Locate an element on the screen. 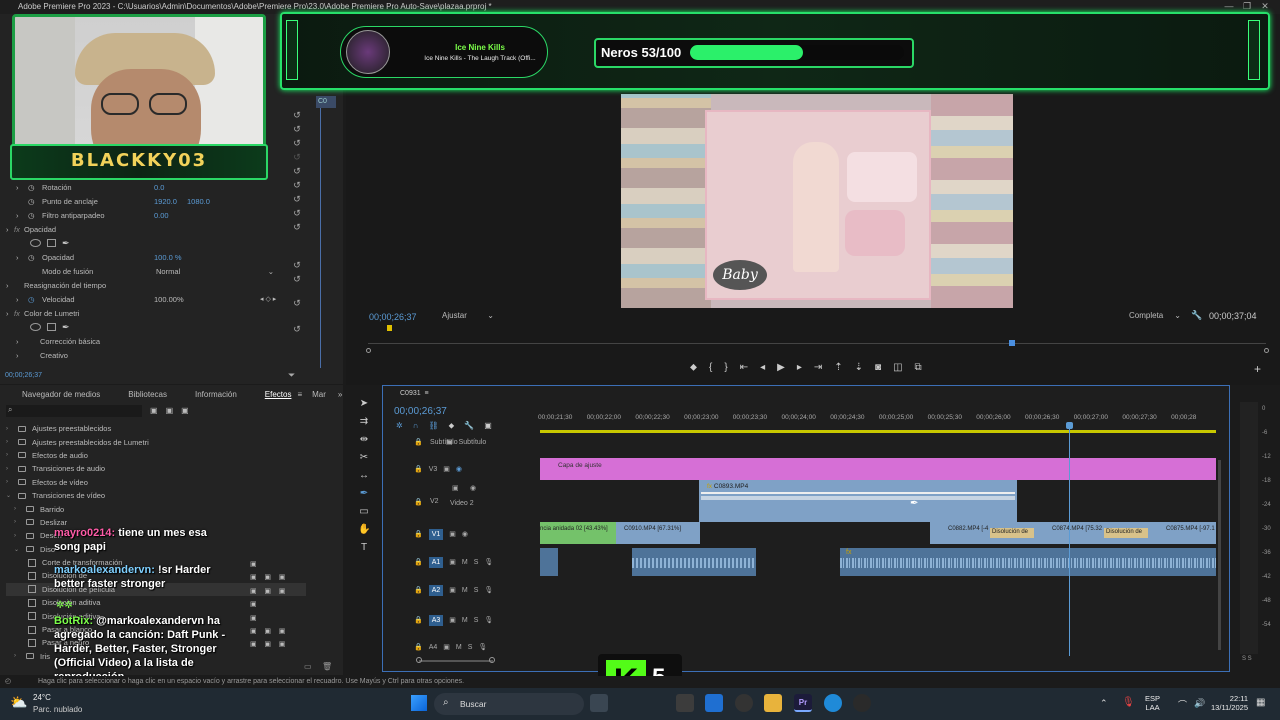 This screenshot has height=720, width=1280. clip-c0893: fx C0893.MP4 is located at coordinates (858, 501).